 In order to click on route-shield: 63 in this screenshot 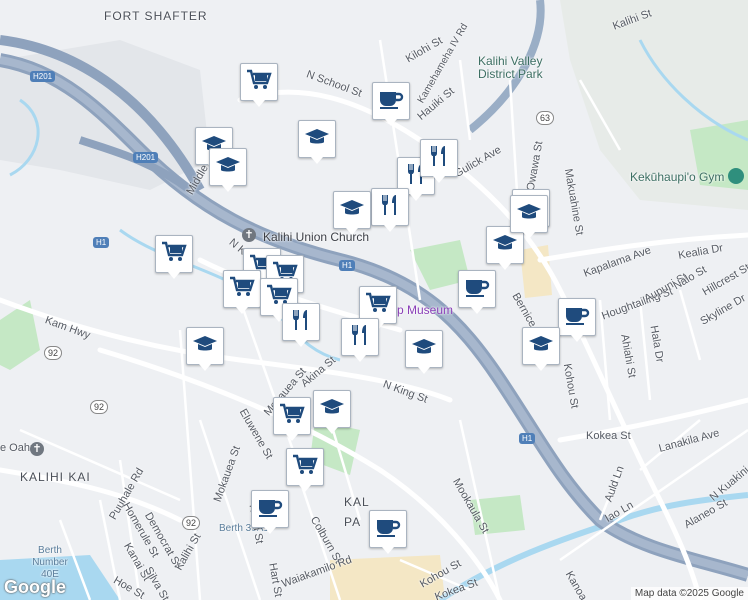, I will do `click(545, 118)`.